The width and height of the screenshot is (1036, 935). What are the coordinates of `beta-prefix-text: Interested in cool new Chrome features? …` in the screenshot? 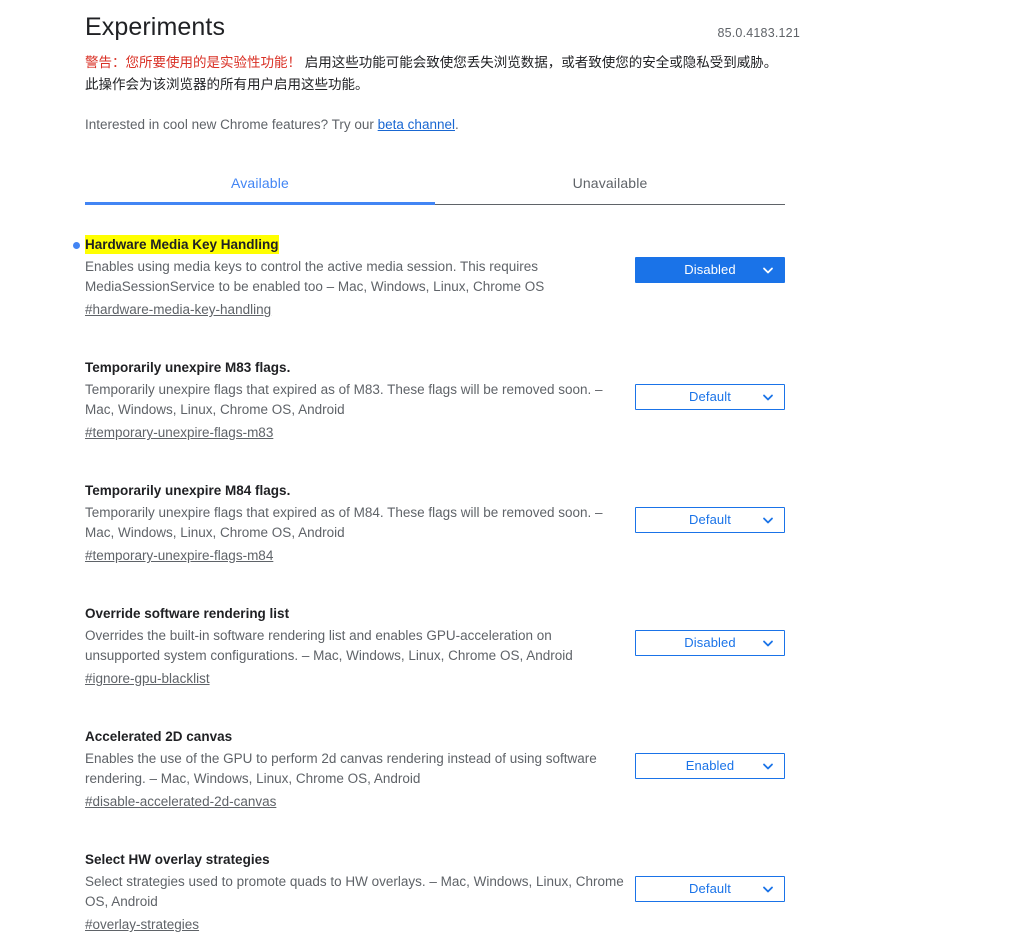 It's located at (231, 124).